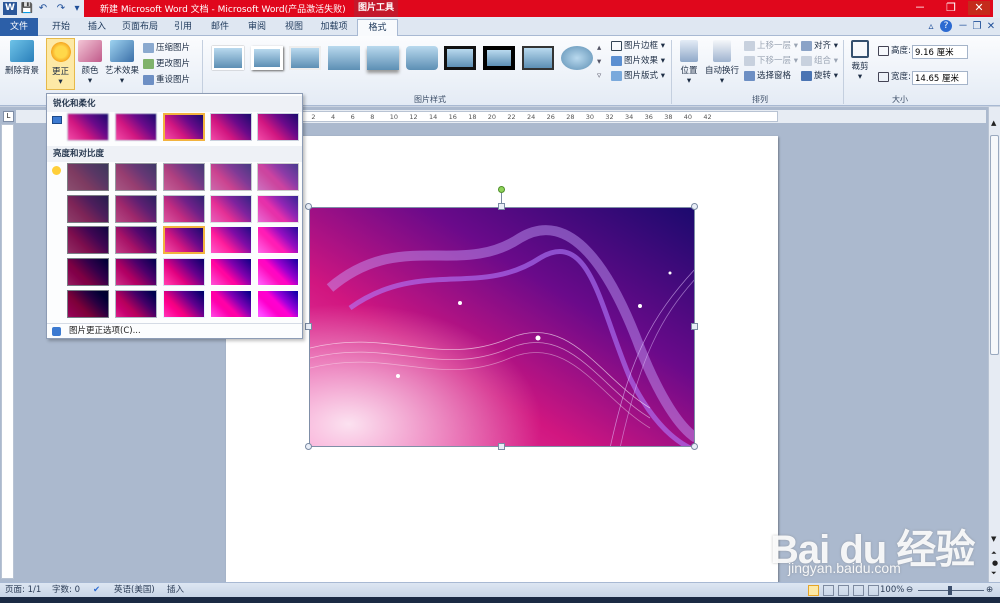 Image resolution: width=1000 pixels, height=603 pixels. I want to click on send-backward-button: 下移一层 ▾, so click(771, 61).